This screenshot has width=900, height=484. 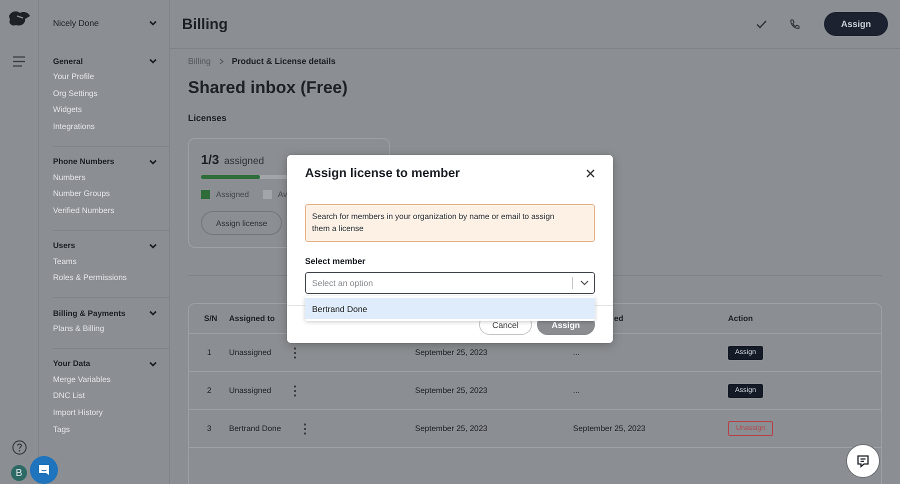 What do you see at coordinates (450, 223) in the screenshot?
I see `info-message: Search for members in your organization by name or email to assign them a license` at bounding box center [450, 223].